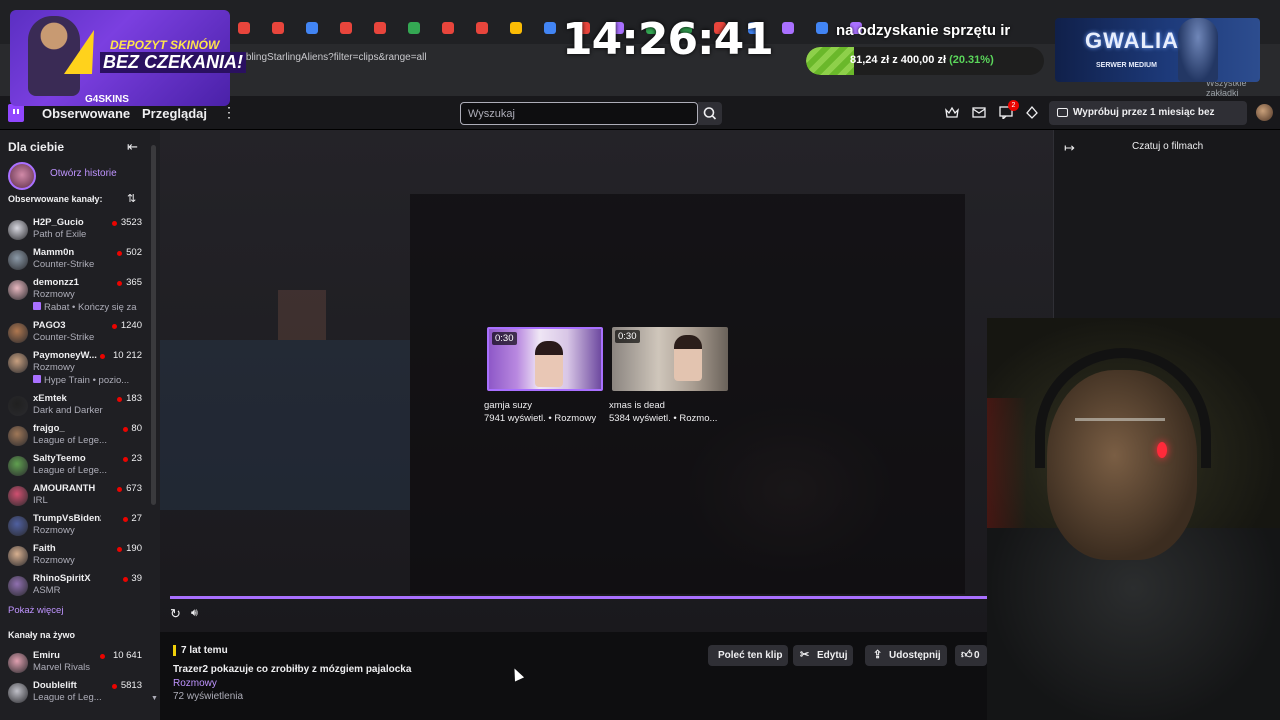  I want to click on clip-age-marker, so click(174, 650).